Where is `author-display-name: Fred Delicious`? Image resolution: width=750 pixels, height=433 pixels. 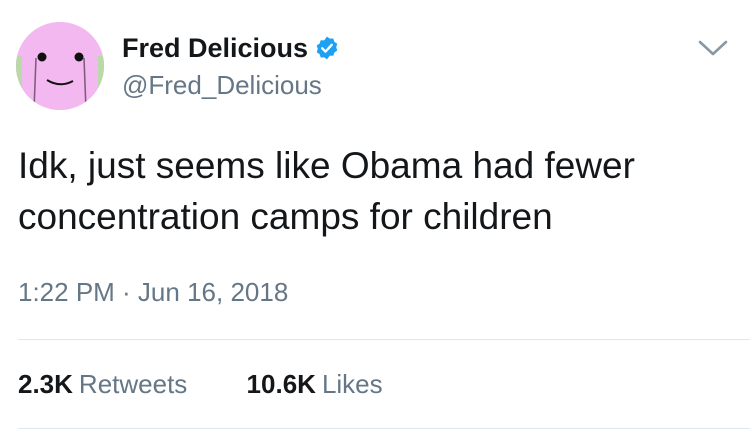 author-display-name: Fred Delicious is located at coordinates (215, 48).